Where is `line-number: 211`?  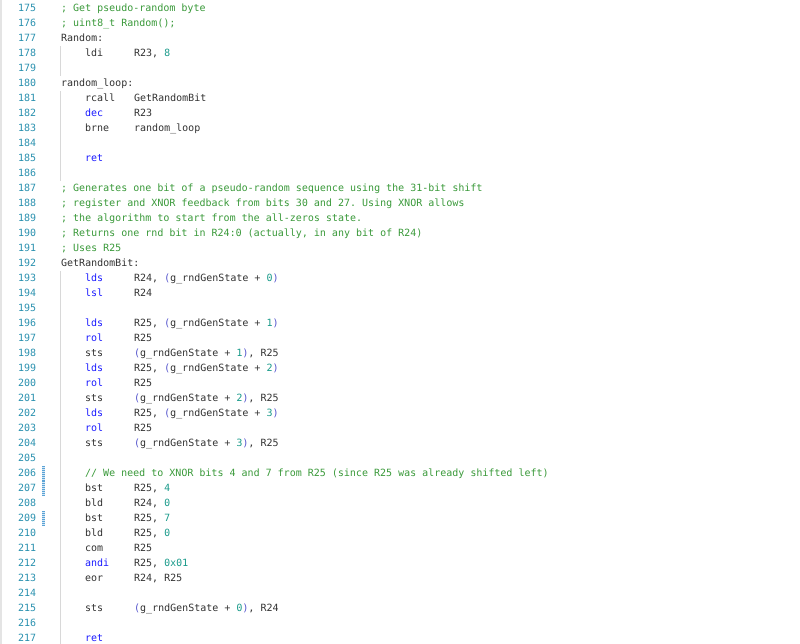
line-number: 211 is located at coordinates (26, 549).